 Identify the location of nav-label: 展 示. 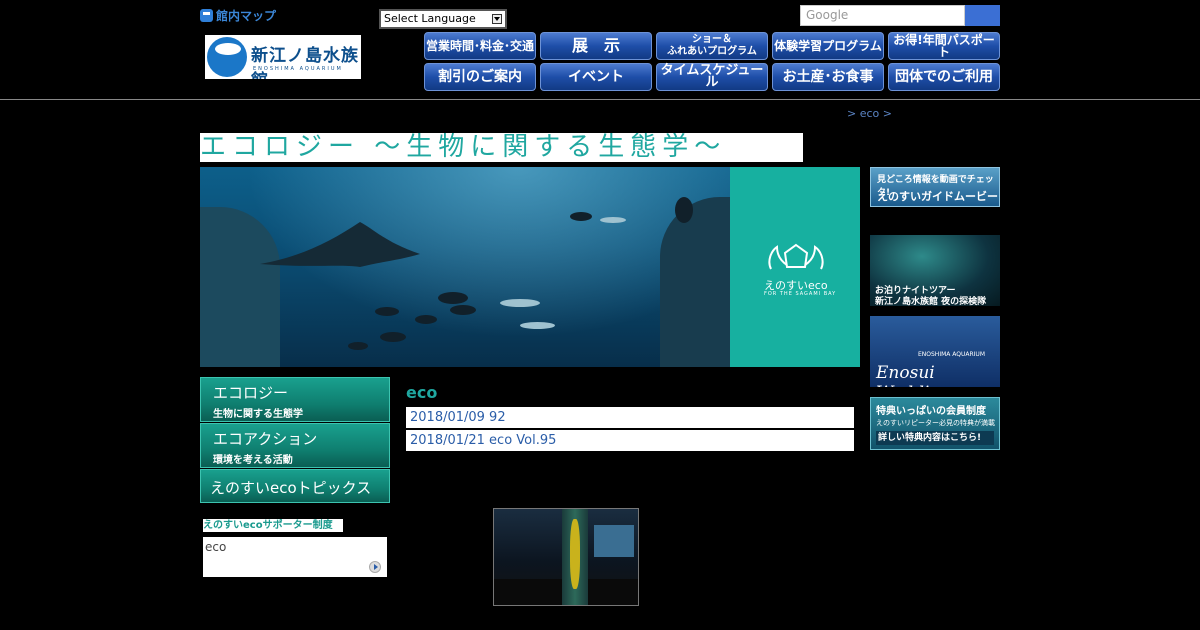
(595, 45).